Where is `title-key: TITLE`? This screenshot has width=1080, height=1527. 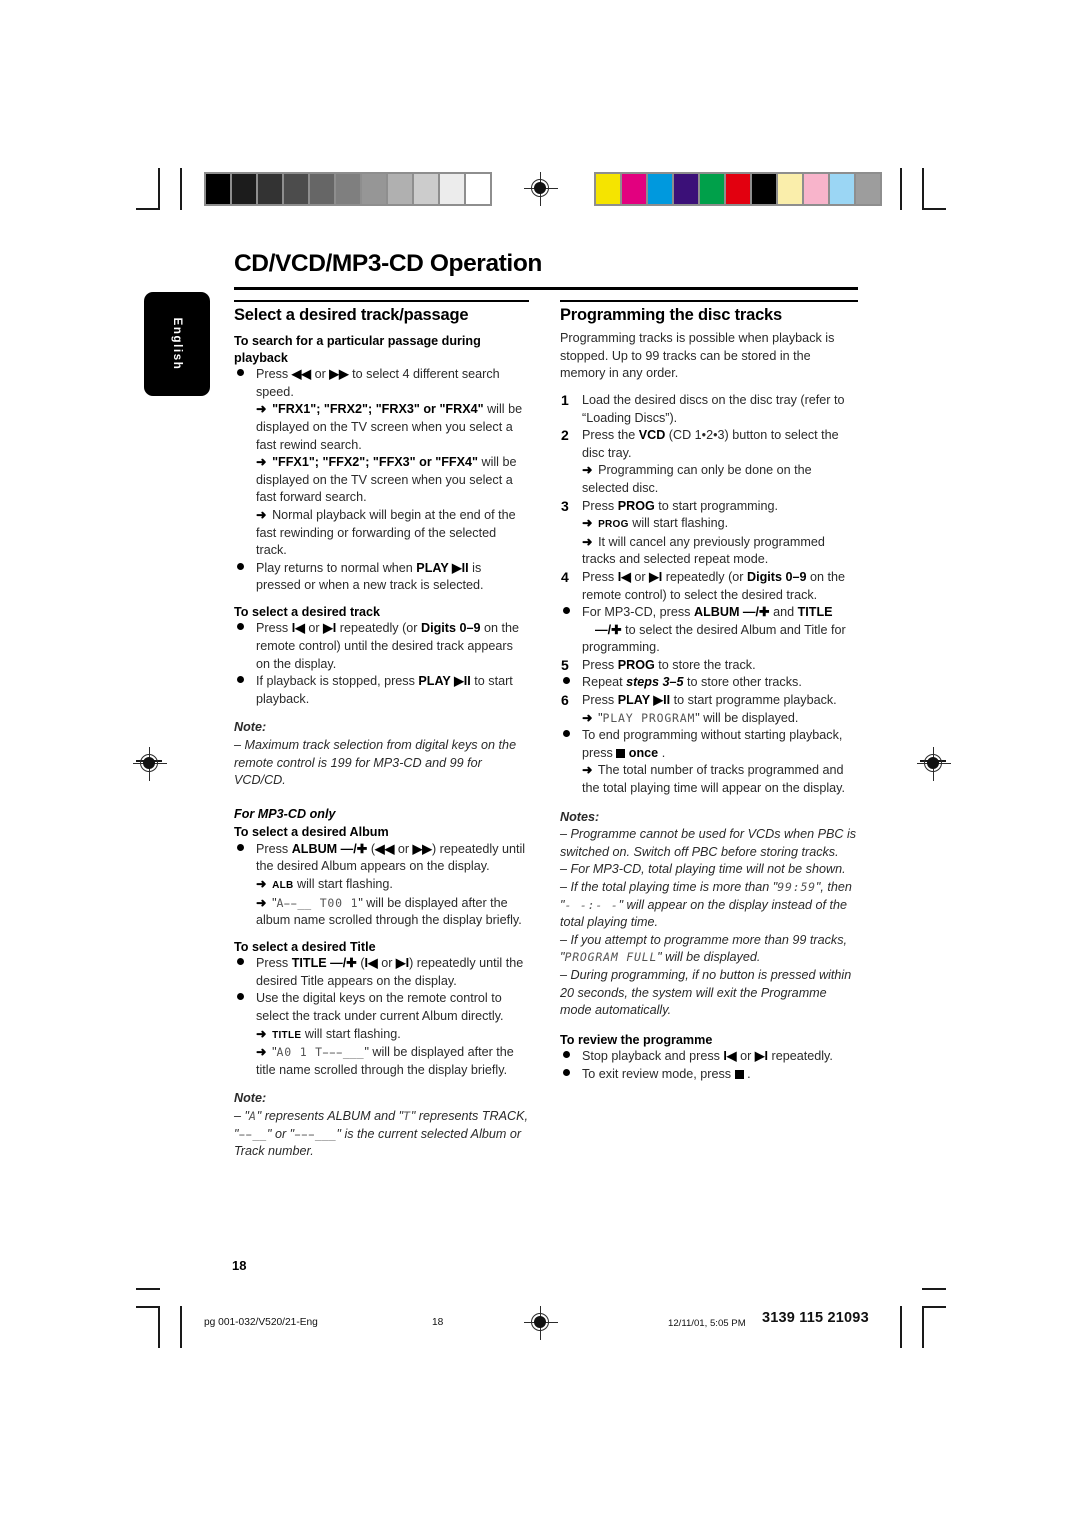 title-key: TITLE is located at coordinates (815, 612).